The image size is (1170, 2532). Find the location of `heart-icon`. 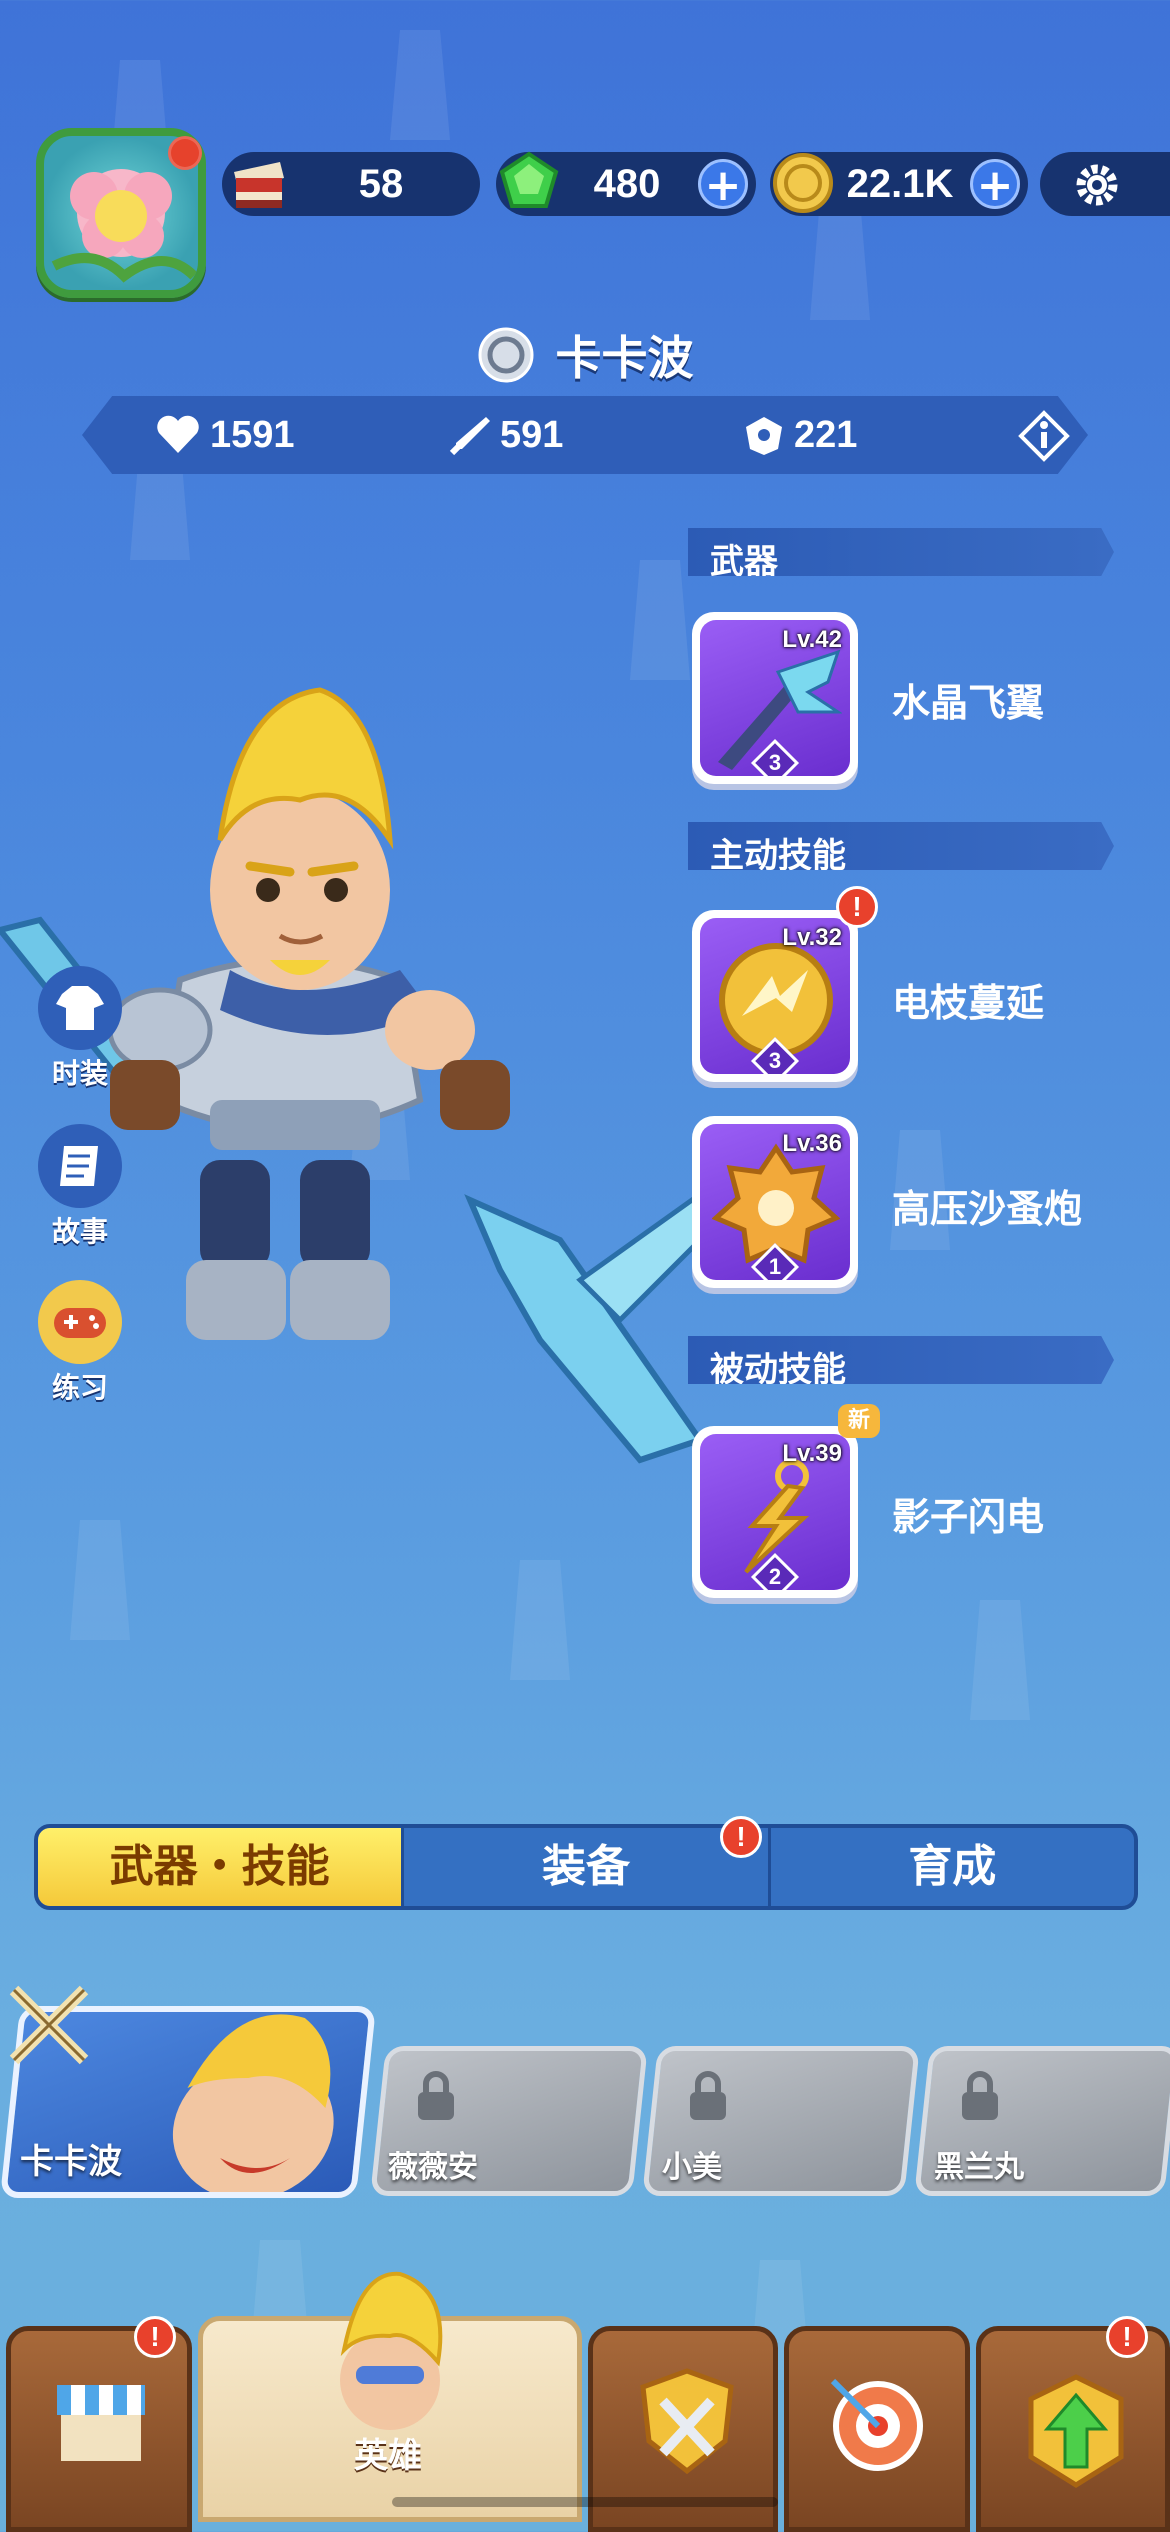

heart-icon is located at coordinates (178, 434).